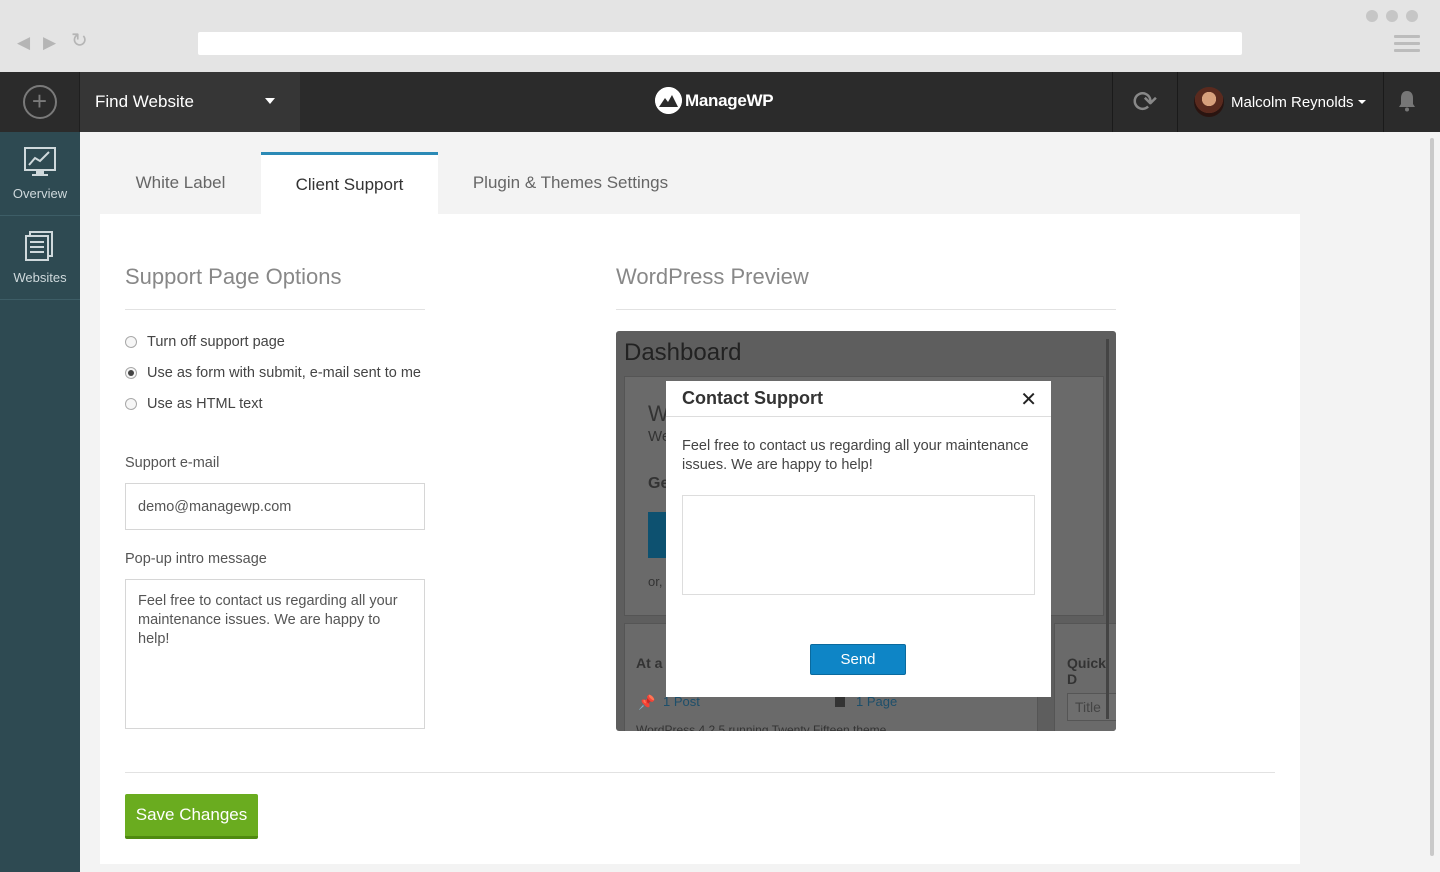 This screenshot has height=872, width=1440. What do you see at coordinates (858, 545) in the screenshot?
I see `support-message-input` at bounding box center [858, 545].